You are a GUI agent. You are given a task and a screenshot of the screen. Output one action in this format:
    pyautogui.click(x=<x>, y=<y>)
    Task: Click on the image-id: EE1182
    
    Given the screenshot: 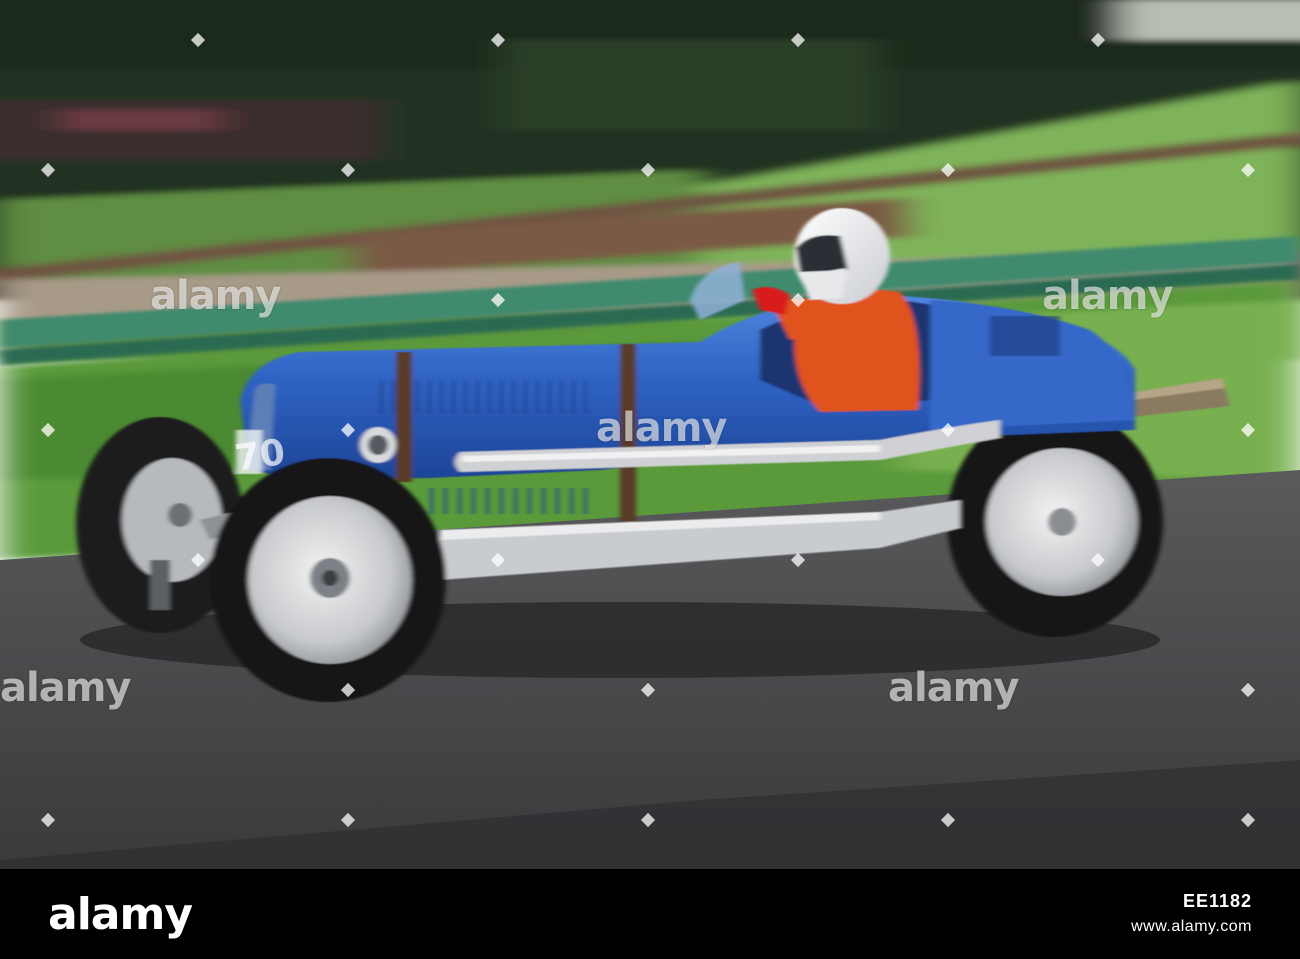 What is the action you would take?
    pyautogui.click(x=1217, y=901)
    